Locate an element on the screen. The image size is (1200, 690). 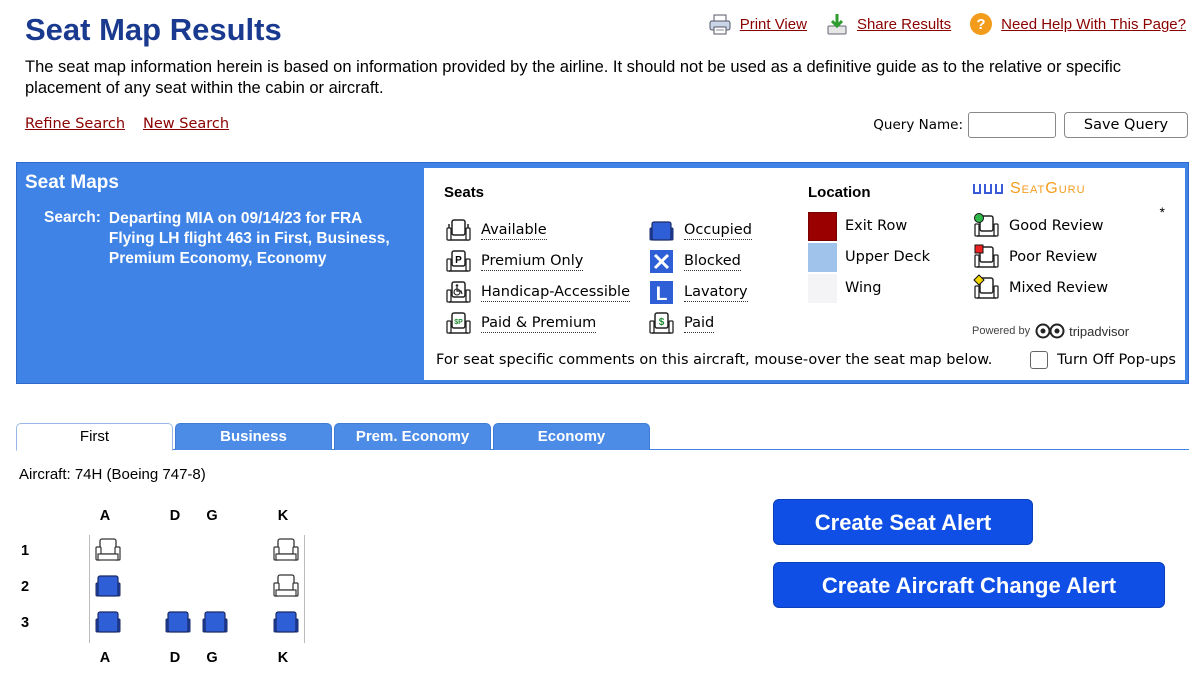
share-results-link: Share Results is located at coordinates (888, 24).